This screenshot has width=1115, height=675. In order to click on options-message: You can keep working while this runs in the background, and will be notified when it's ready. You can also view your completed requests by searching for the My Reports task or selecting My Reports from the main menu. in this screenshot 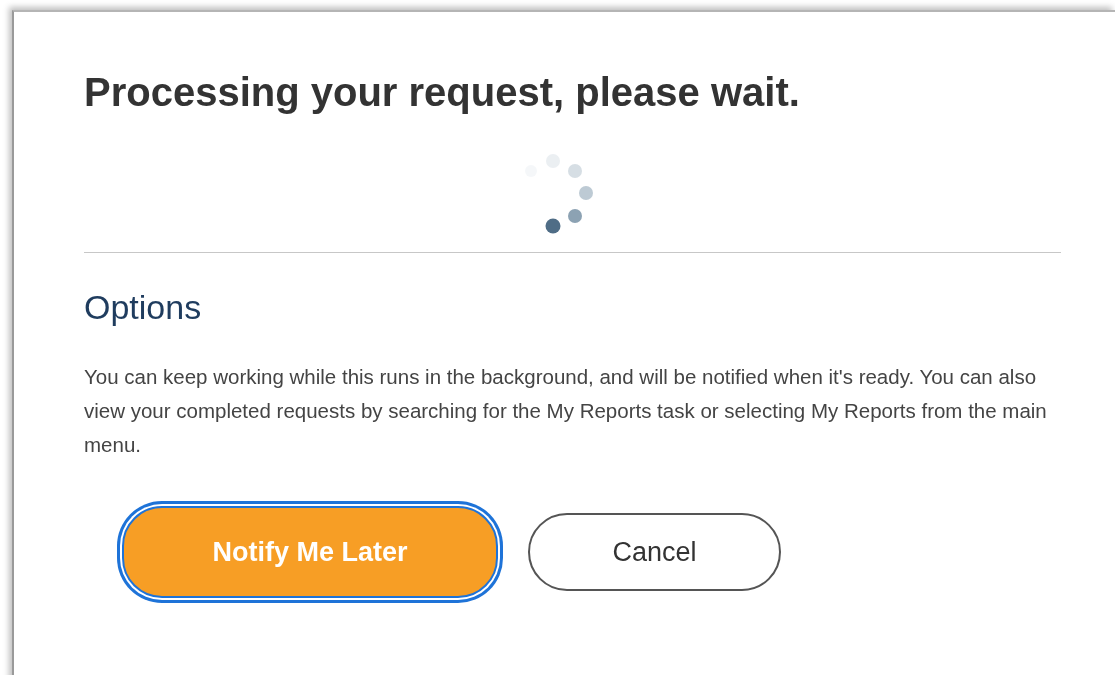, I will do `click(566, 411)`.